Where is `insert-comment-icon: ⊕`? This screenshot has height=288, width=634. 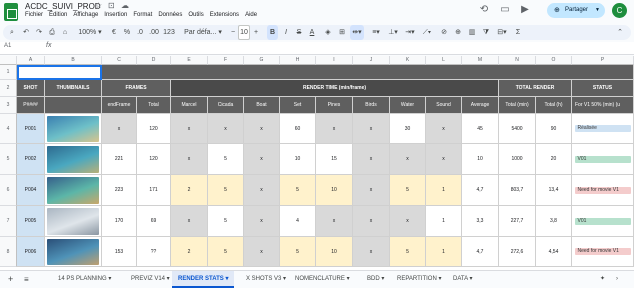
insert-comment-icon: ⊕ is located at coordinates (458, 32).